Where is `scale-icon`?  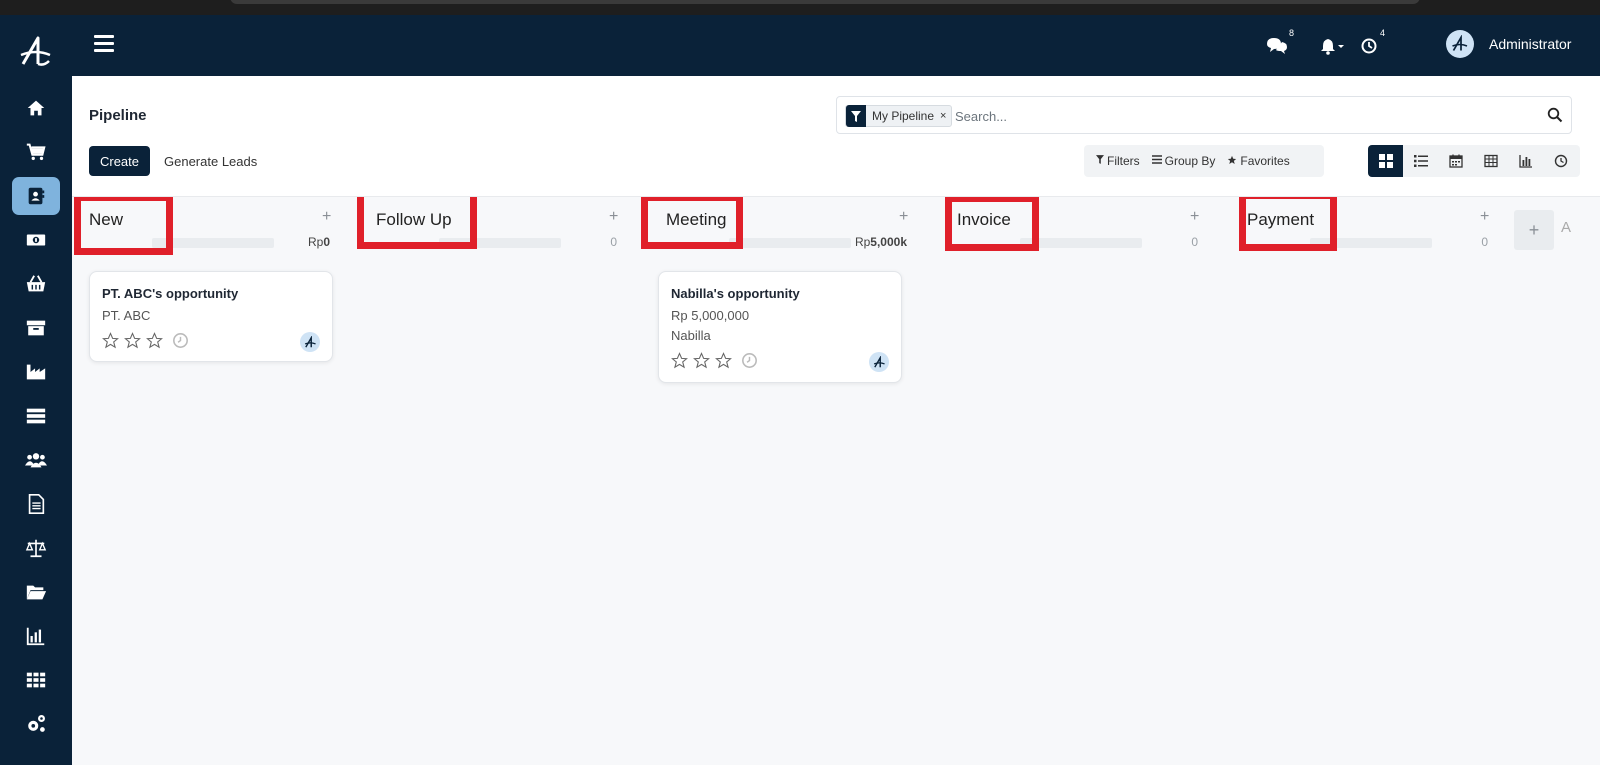 scale-icon is located at coordinates (36, 548).